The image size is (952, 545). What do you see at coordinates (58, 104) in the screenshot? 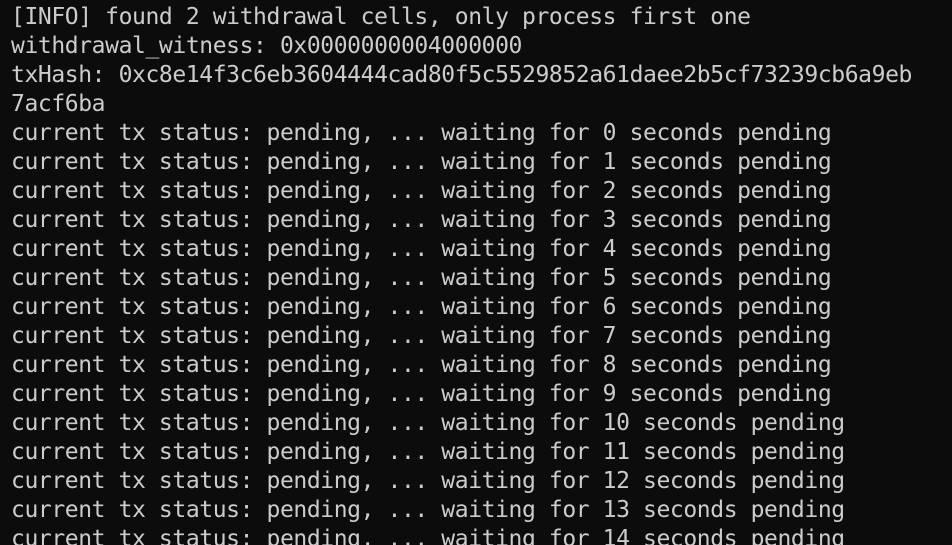
I see `tx-hash-continuation-line: 7acf6ba` at bounding box center [58, 104].